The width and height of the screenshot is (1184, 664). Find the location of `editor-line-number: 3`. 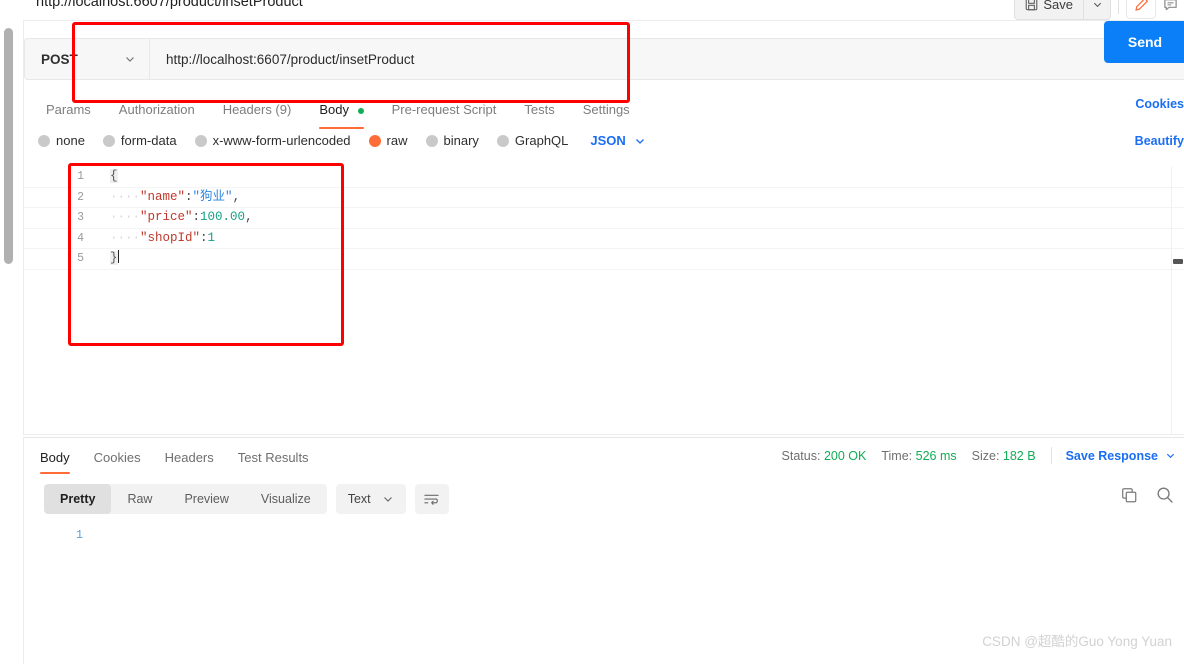

editor-line-number: 3 is located at coordinates (80, 217).